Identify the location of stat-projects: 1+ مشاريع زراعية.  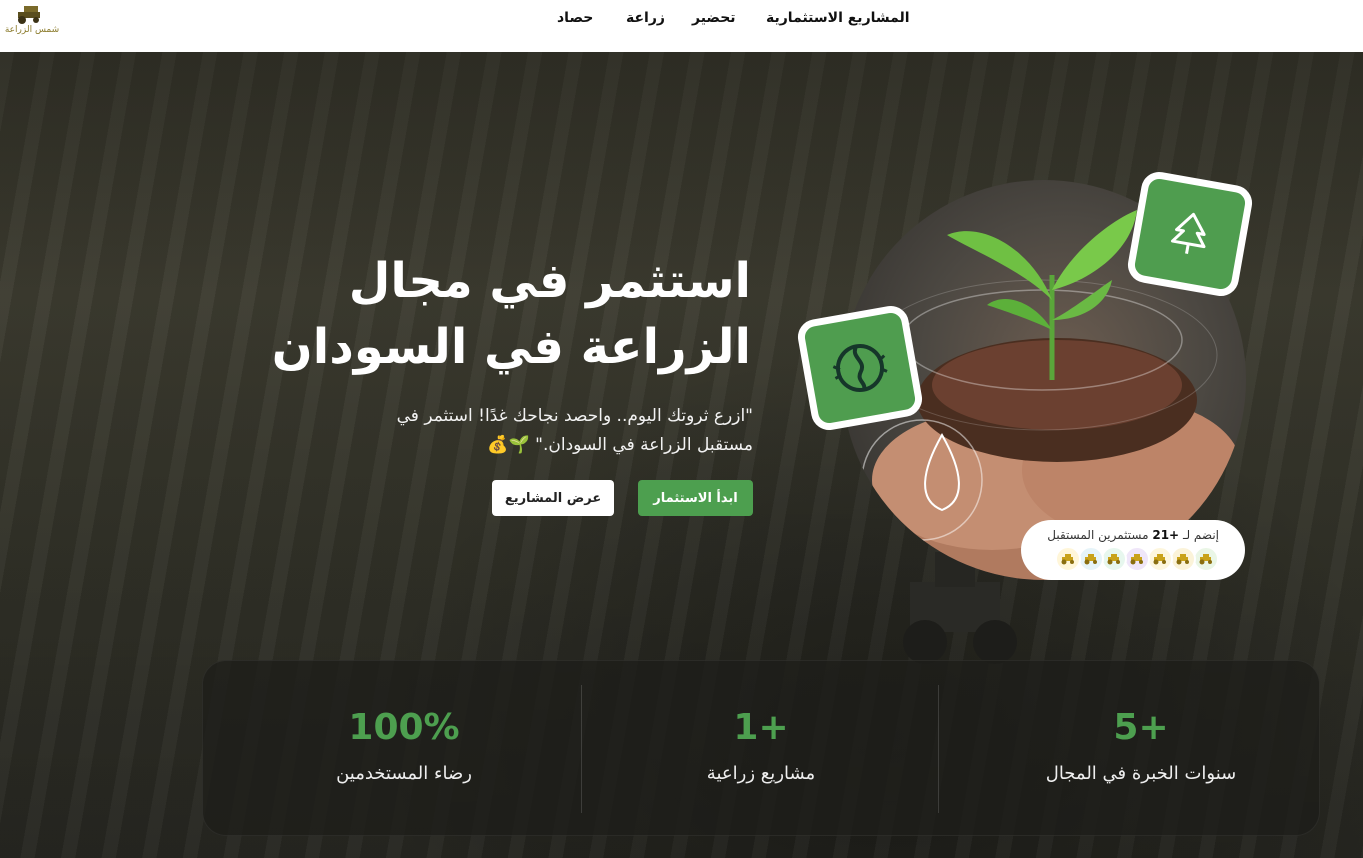
(761, 749).